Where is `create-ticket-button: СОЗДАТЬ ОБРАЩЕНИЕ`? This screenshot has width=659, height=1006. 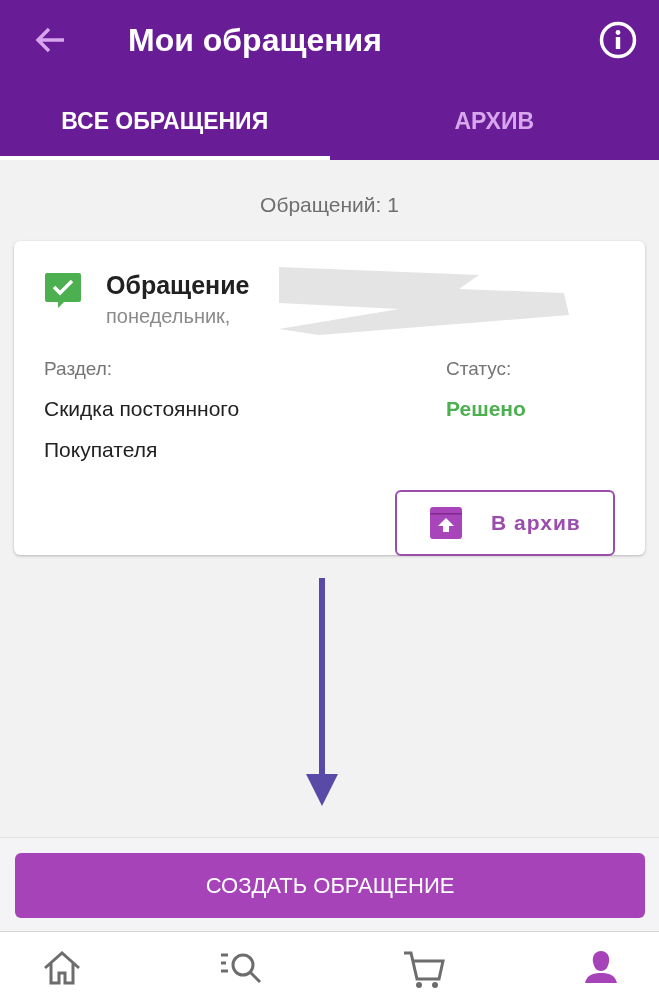
create-ticket-button: СОЗДАТЬ ОБРАЩЕНИЕ is located at coordinates (330, 885).